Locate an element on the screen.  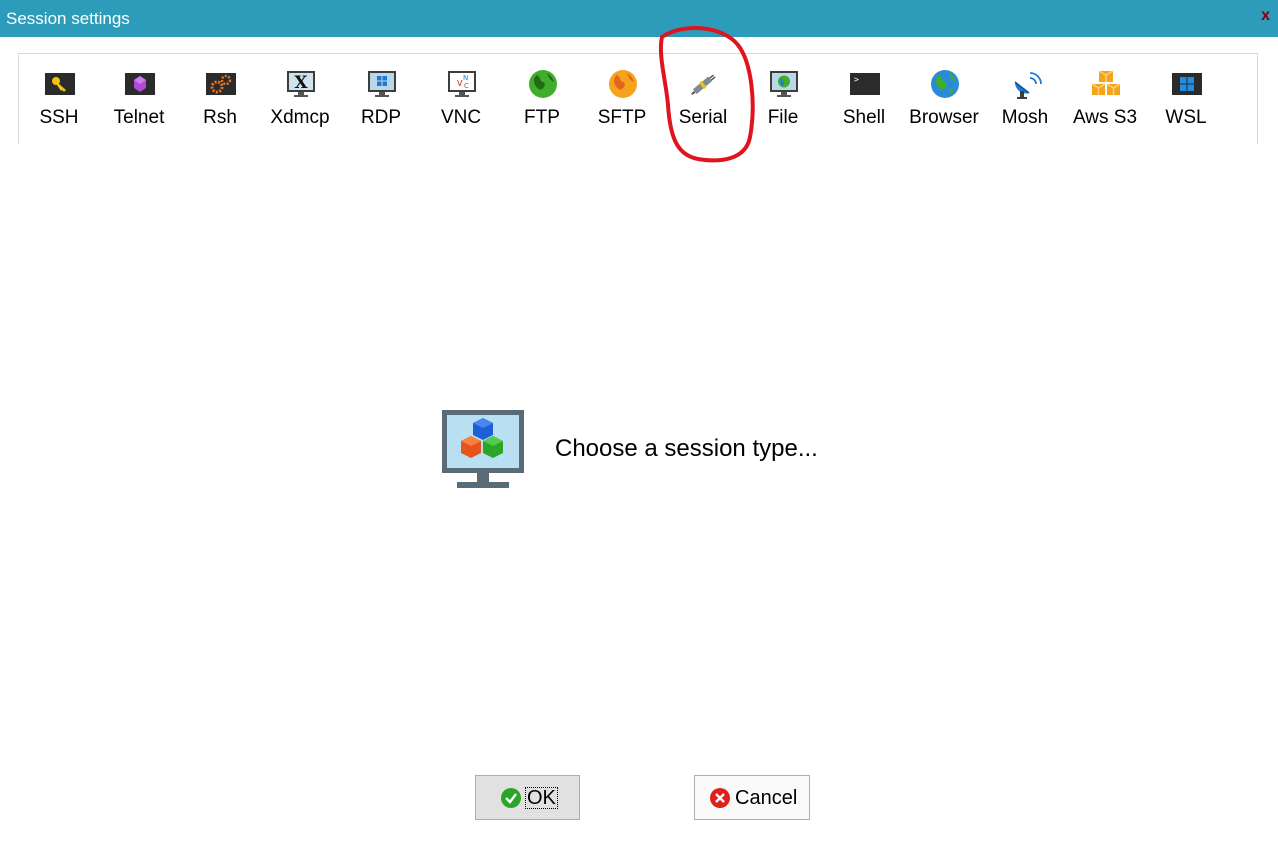
sftp-globe-icon is located at coordinates (623, 84).